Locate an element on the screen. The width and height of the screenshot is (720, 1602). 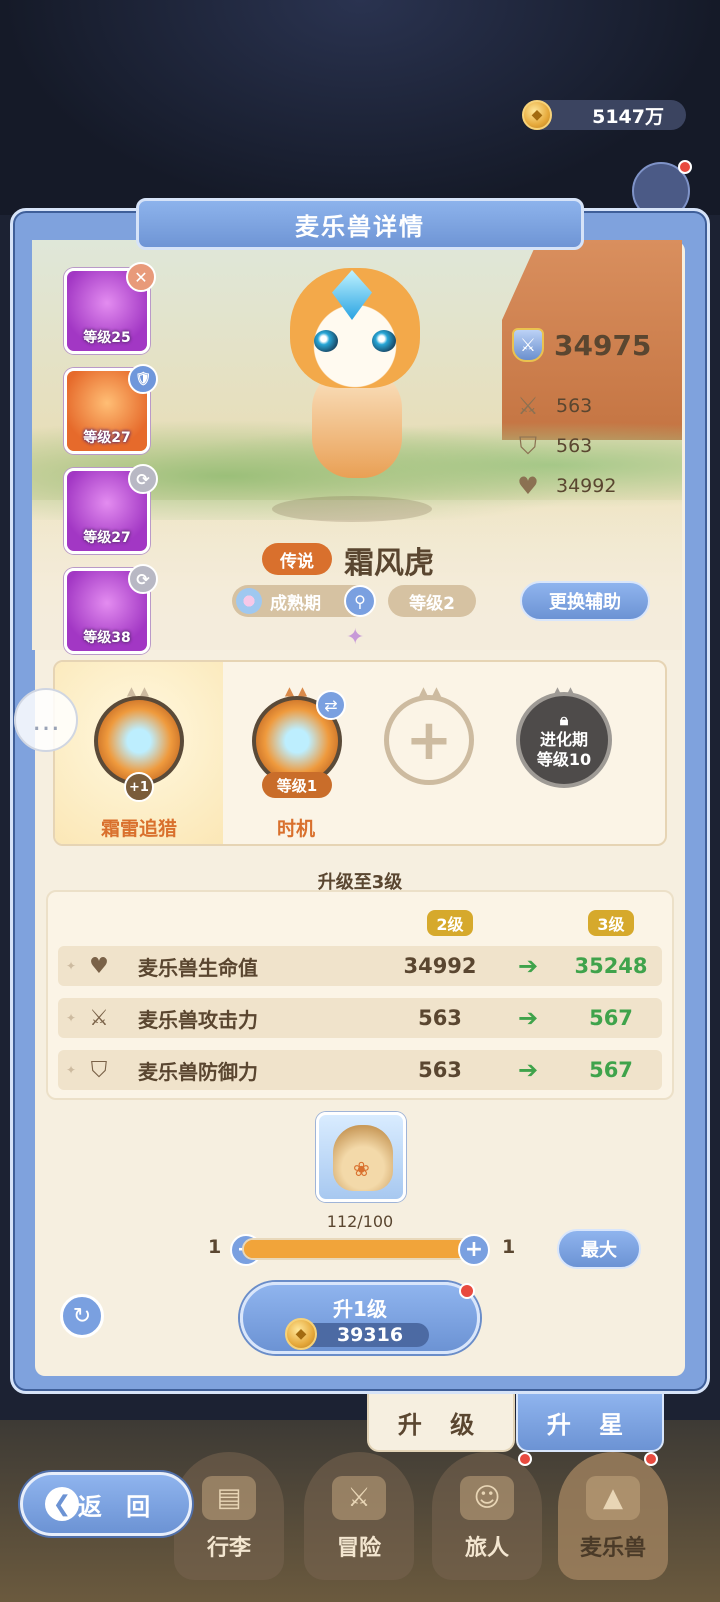
traveler-icon: ☺ is located at coordinates (487, 1498).